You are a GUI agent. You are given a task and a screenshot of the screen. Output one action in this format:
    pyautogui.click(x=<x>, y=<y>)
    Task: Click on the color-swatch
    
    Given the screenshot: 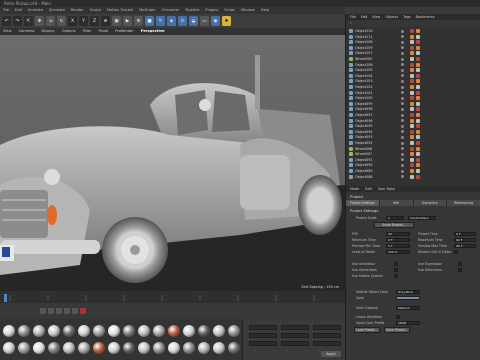 What is the action you would take?
    pyautogui.click(x=408, y=297)
    